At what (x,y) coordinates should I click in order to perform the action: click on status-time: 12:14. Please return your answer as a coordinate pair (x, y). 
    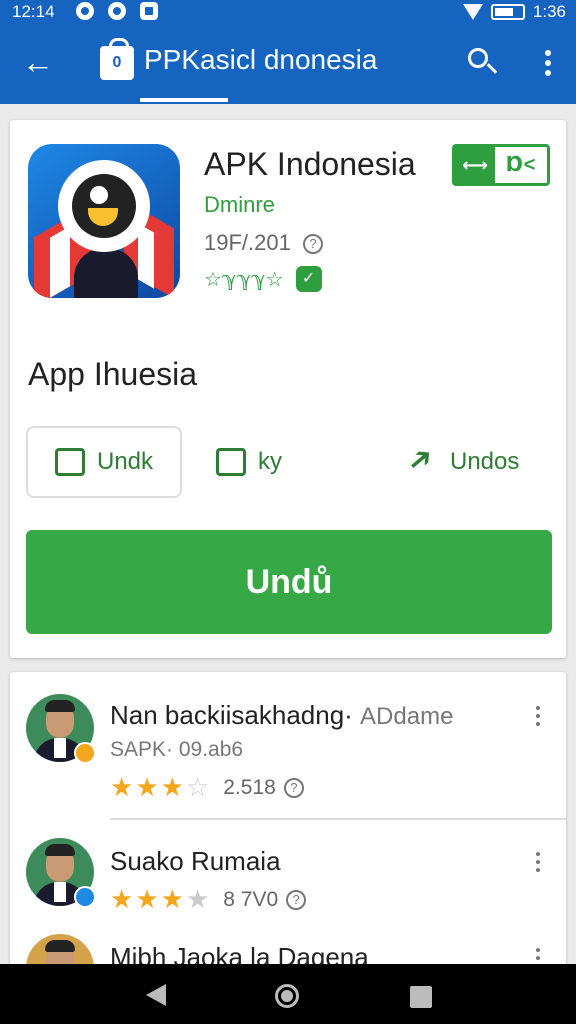
    Looking at the image, I should click on (33, 11).